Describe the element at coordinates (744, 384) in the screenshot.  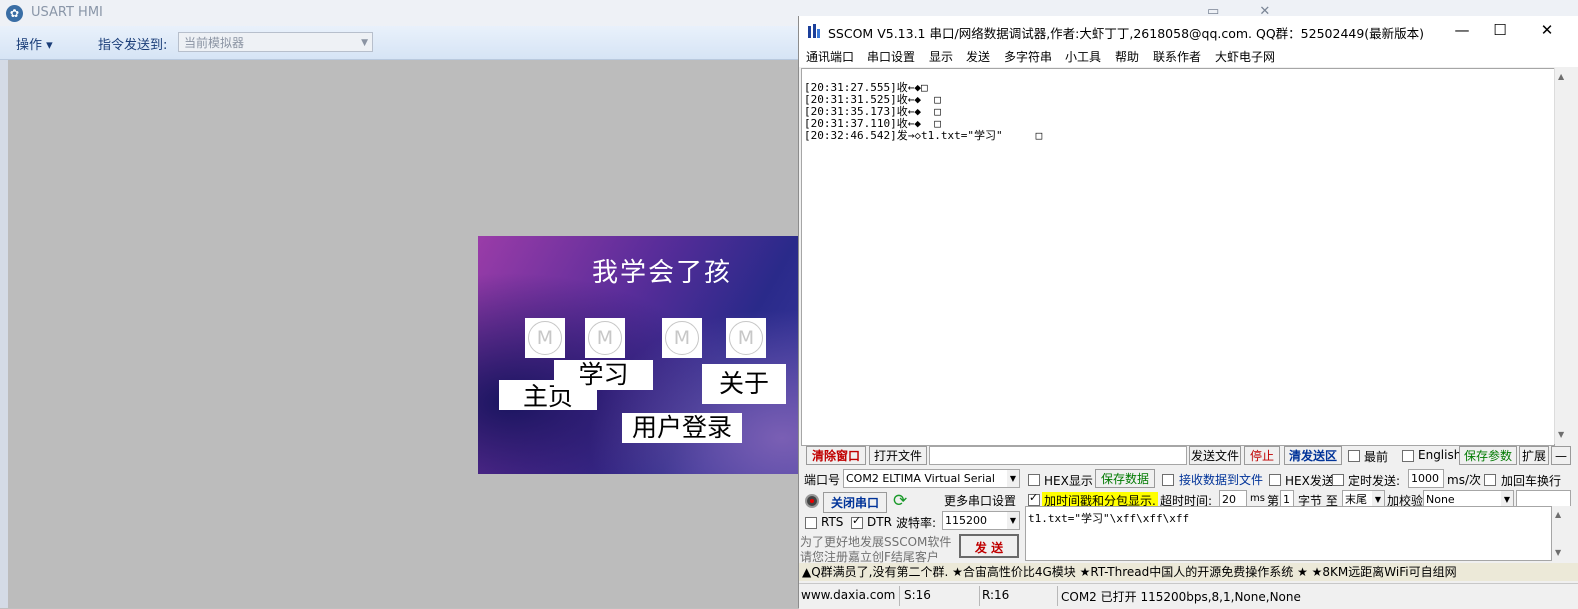
I see `sim-about-button: 关于` at that location.